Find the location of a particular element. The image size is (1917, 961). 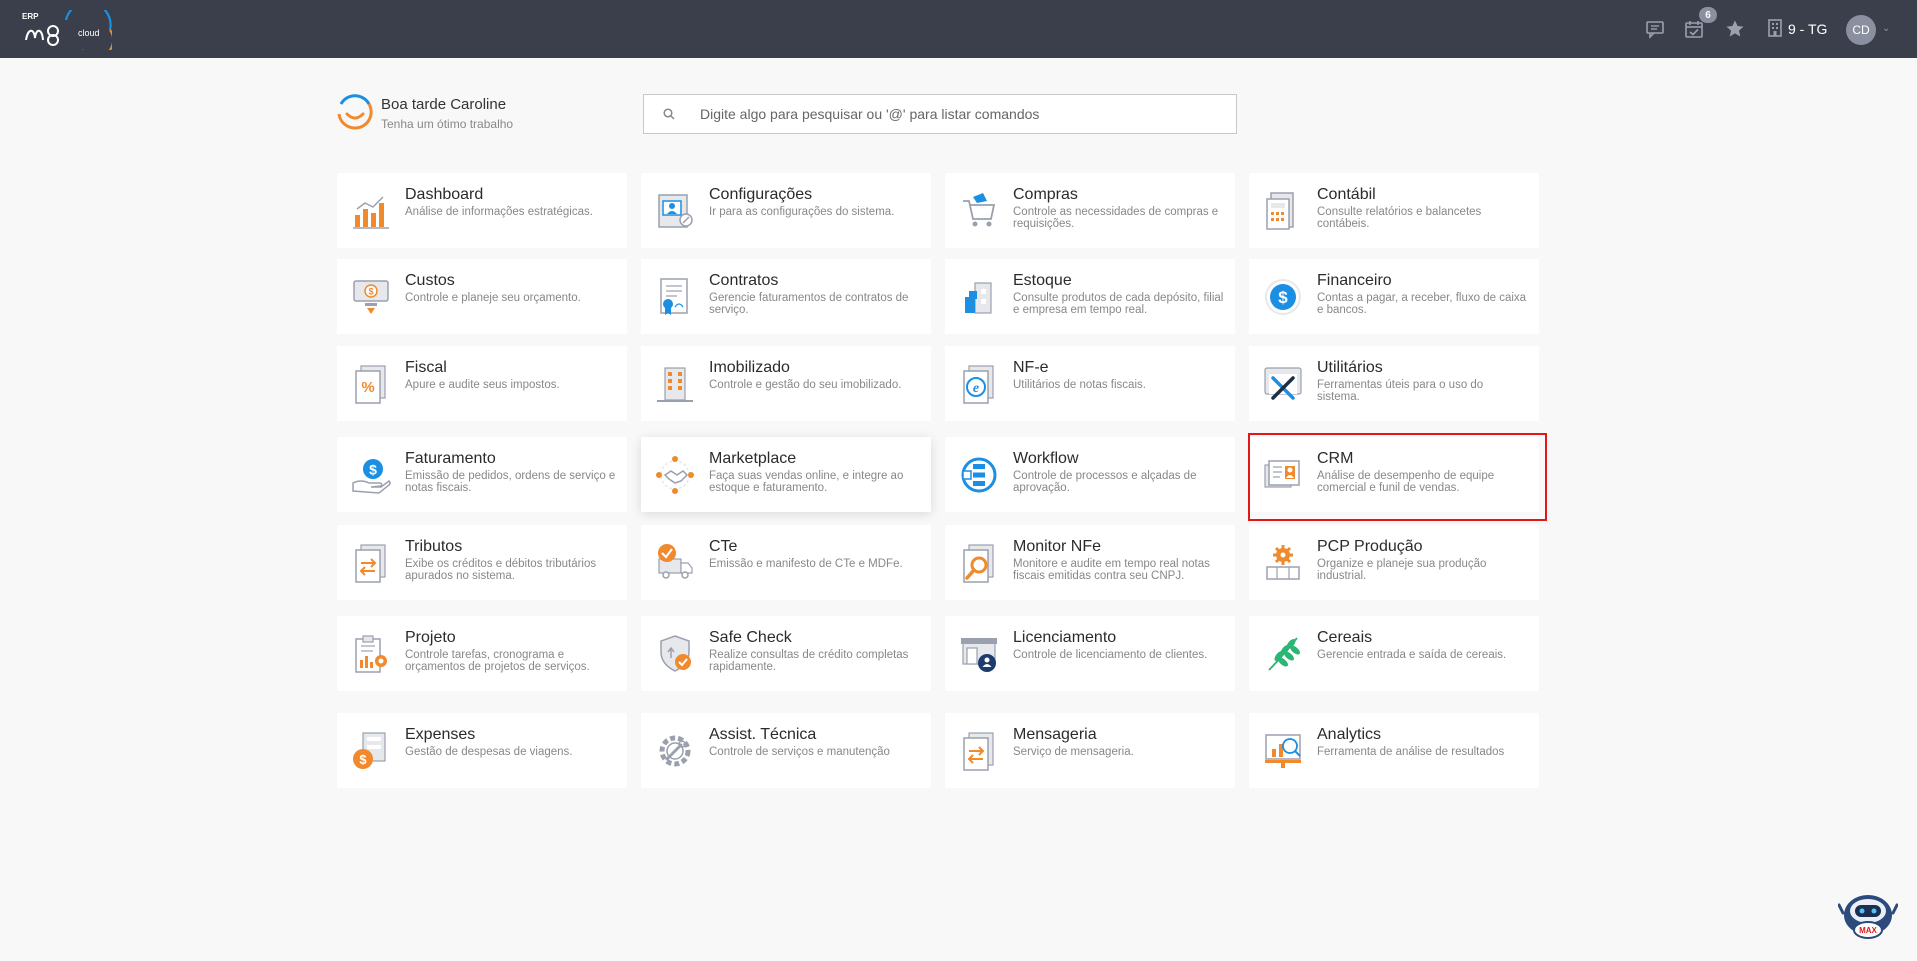

leaf-icon is located at coordinates (1283, 653).